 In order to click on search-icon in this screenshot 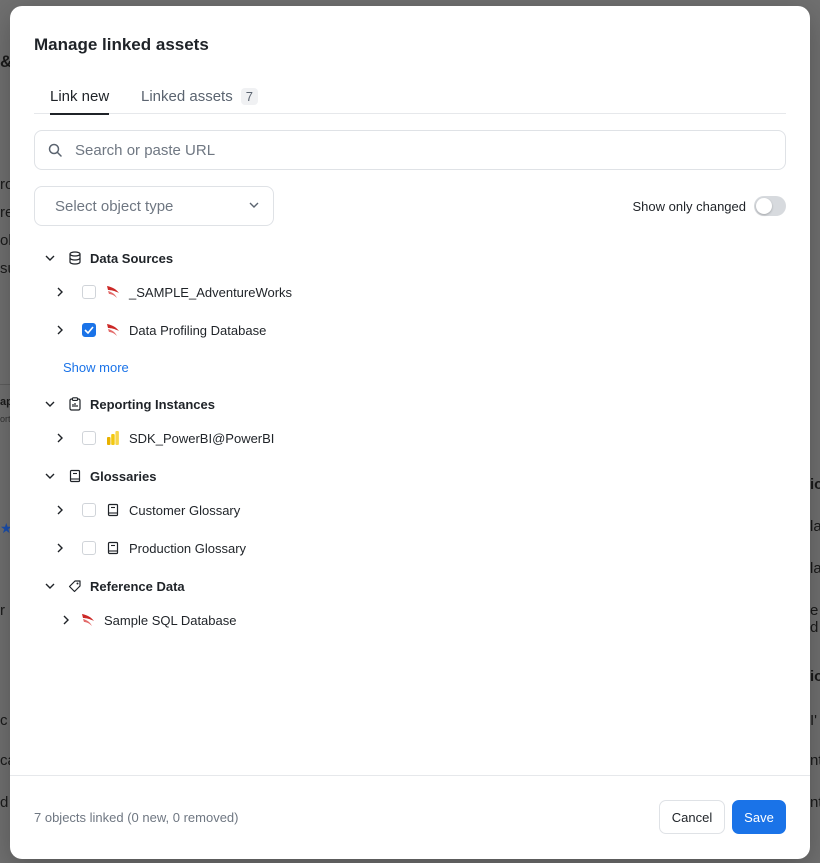, I will do `click(55, 150)`.